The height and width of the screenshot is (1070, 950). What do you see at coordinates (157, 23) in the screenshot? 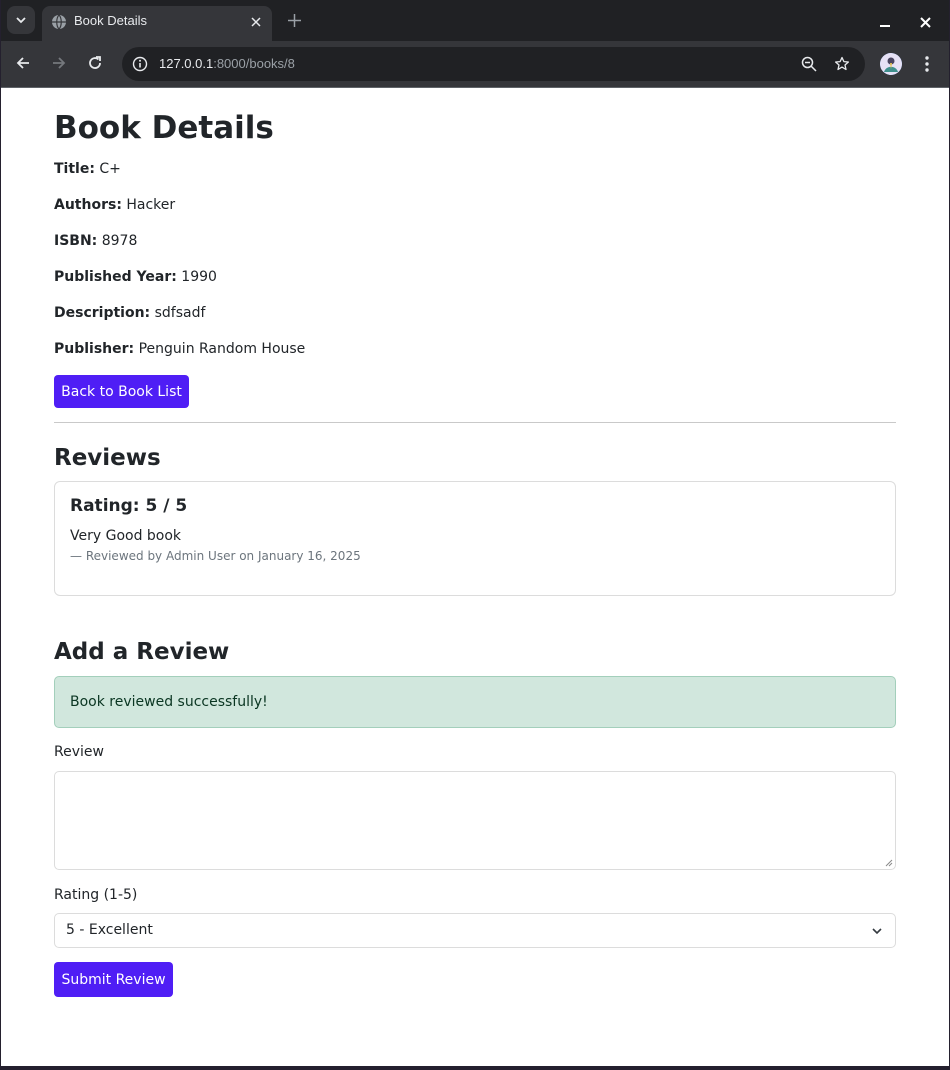
I see `browser-tab-active: Book Details` at bounding box center [157, 23].